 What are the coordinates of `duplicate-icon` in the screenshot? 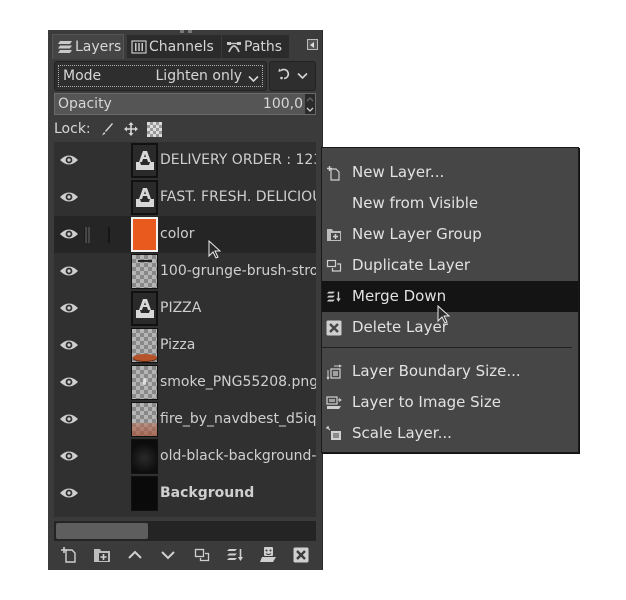 It's located at (201, 555).